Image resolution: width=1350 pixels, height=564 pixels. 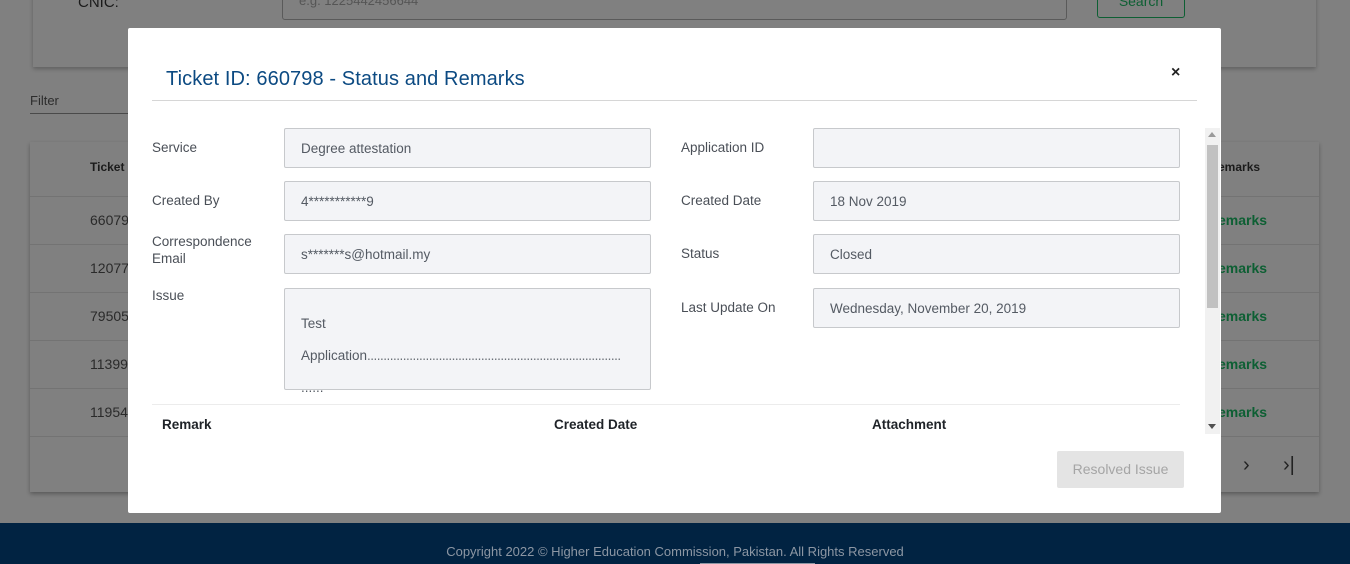 What do you see at coordinates (596, 424) in the screenshot?
I see `created-date-column-header: Created Date` at bounding box center [596, 424].